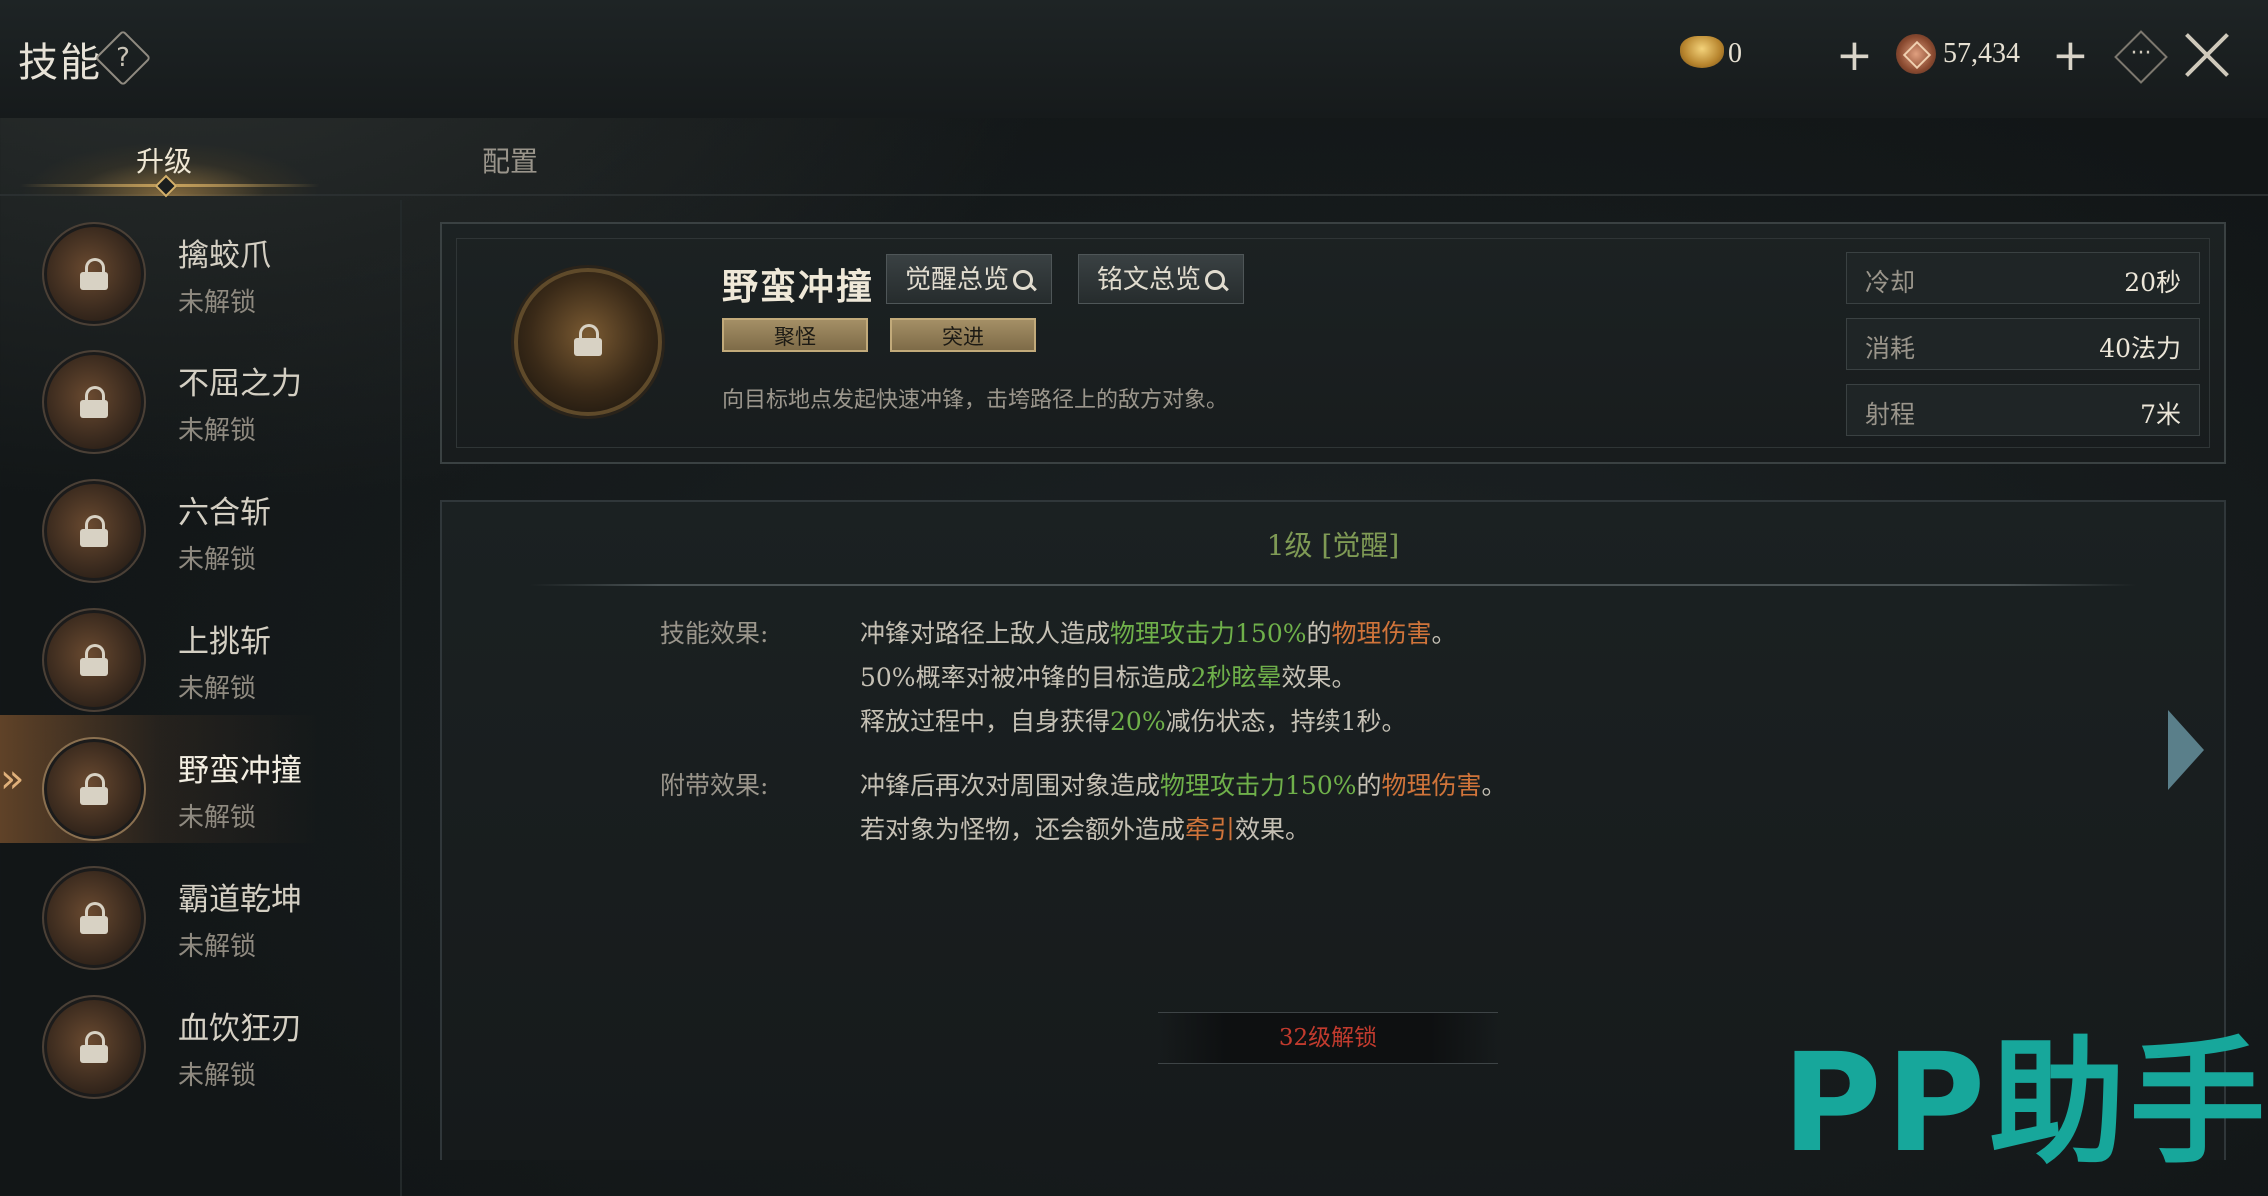 Image resolution: width=2268 pixels, height=1196 pixels. What do you see at coordinates (2140, 348) in the screenshot?
I see `stat-value: 40法力` at bounding box center [2140, 348].